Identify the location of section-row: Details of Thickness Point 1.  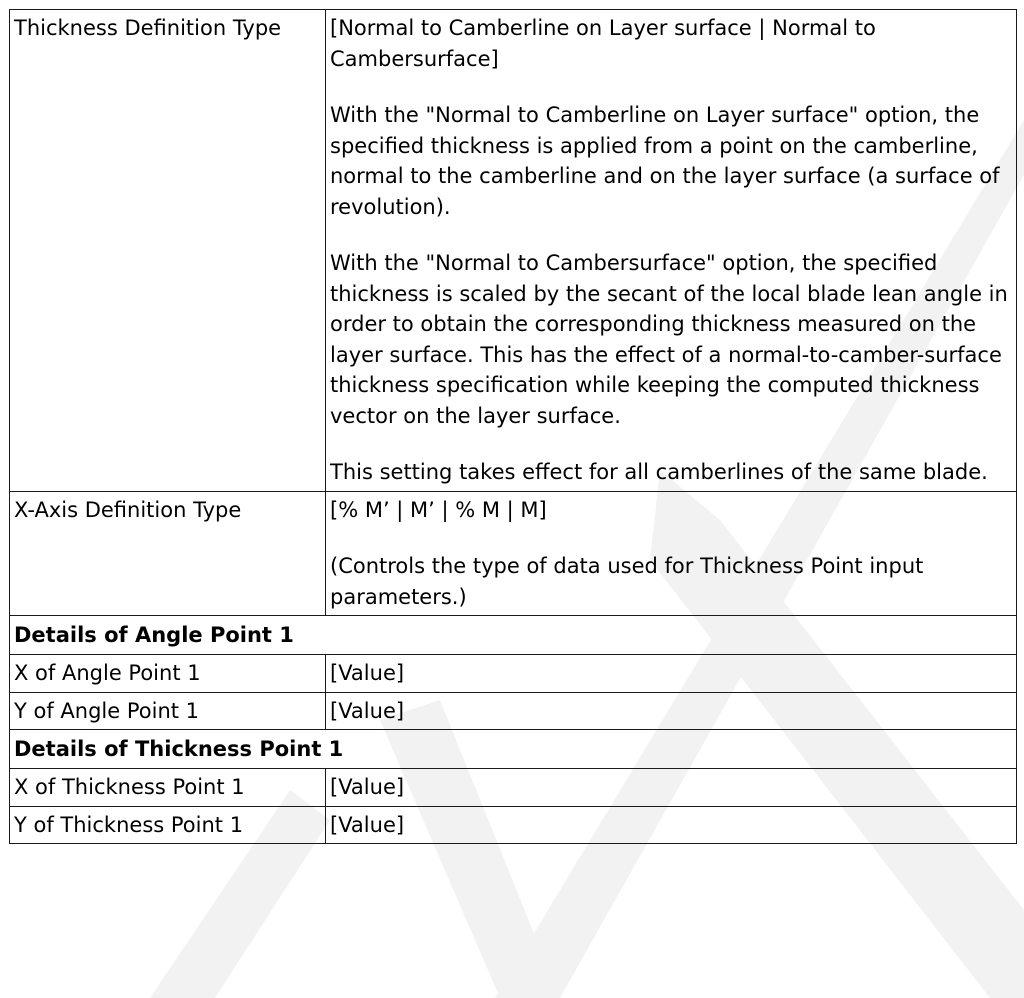
(513, 749).